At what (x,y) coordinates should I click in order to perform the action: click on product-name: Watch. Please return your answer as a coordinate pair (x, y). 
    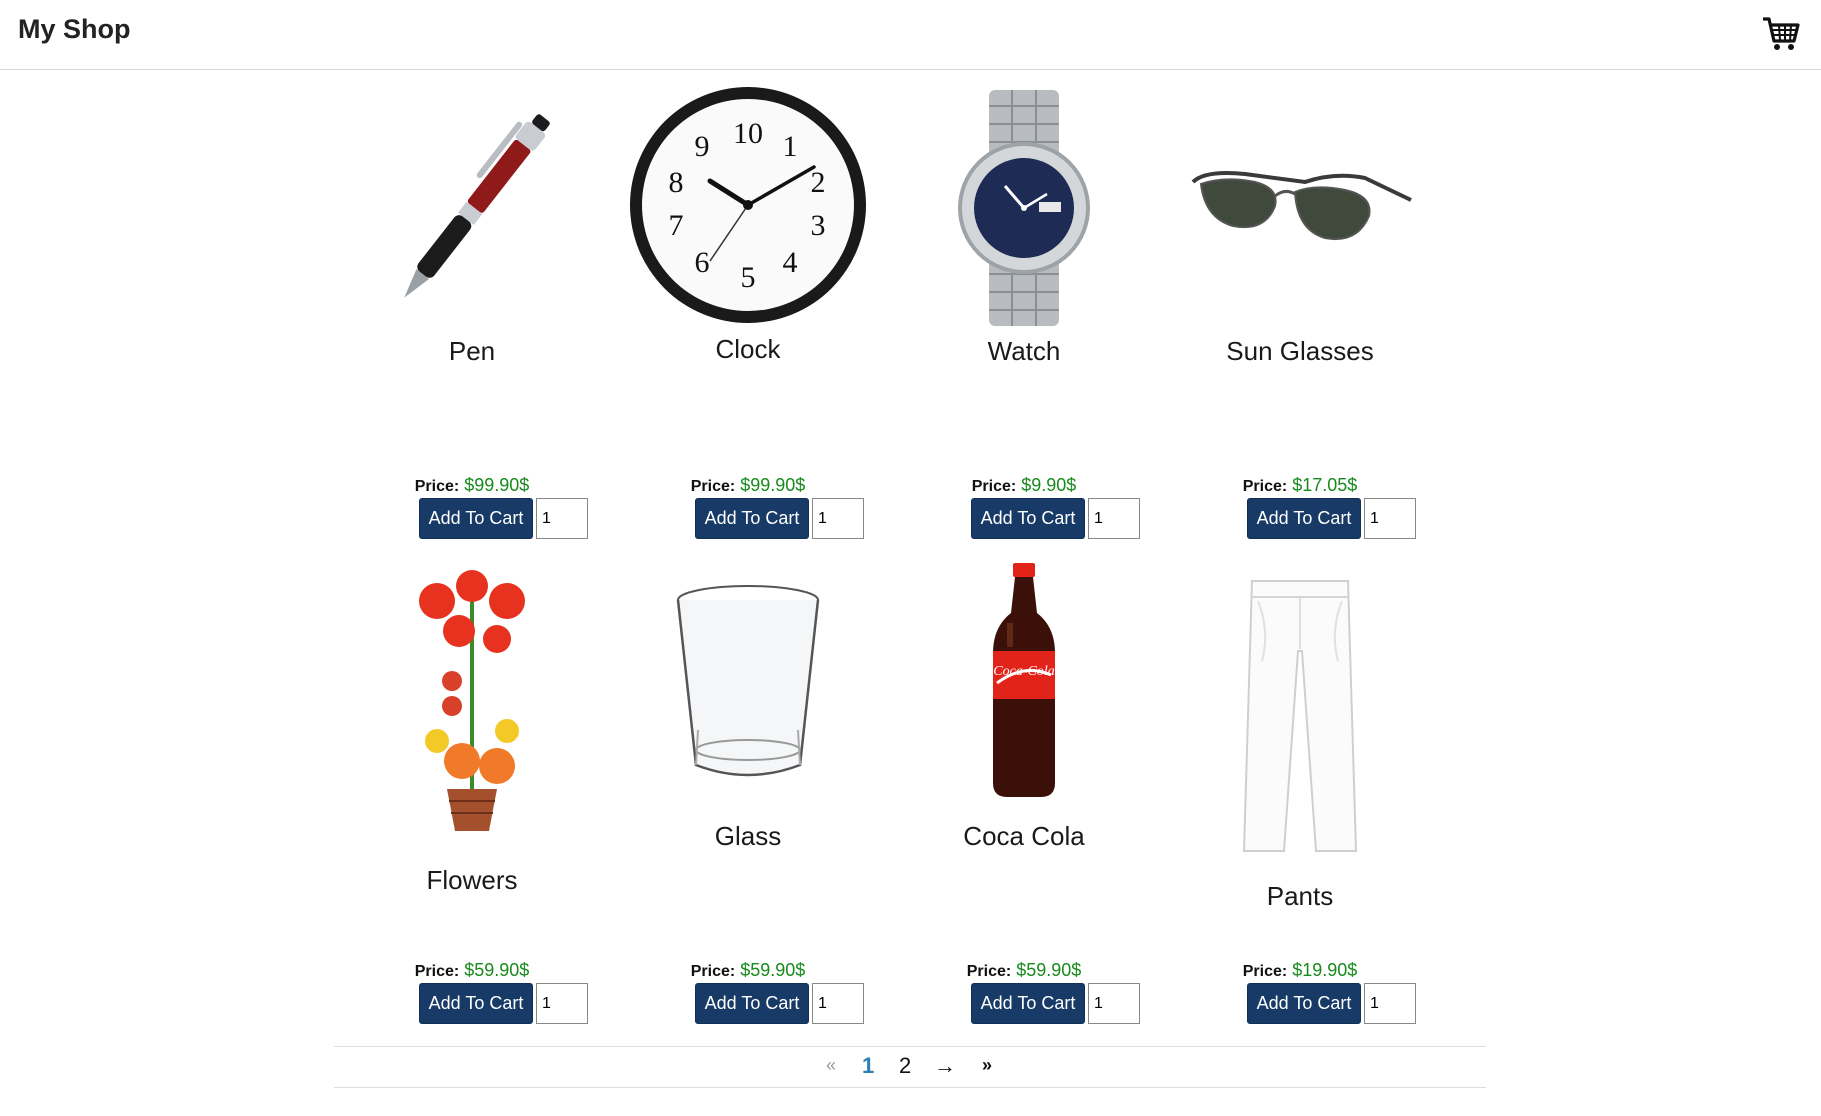
    Looking at the image, I should click on (1024, 351).